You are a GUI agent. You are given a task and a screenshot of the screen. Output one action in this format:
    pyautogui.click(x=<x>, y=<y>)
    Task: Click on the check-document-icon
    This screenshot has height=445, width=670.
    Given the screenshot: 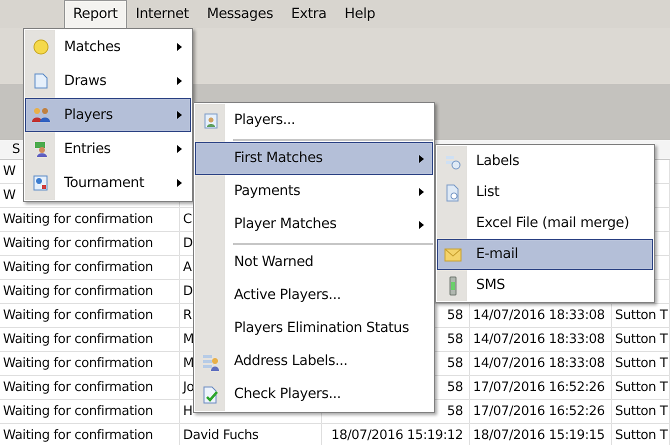 What is the action you would take?
    pyautogui.click(x=211, y=395)
    